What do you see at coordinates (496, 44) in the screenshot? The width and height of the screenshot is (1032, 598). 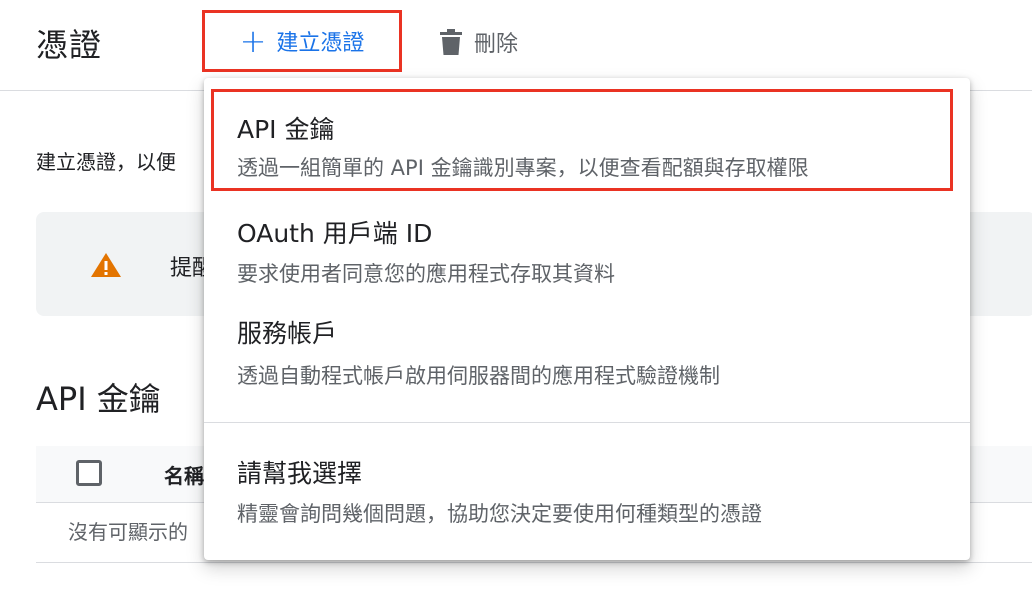 I see `delete-label: 刪除` at bounding box center [496, 44].